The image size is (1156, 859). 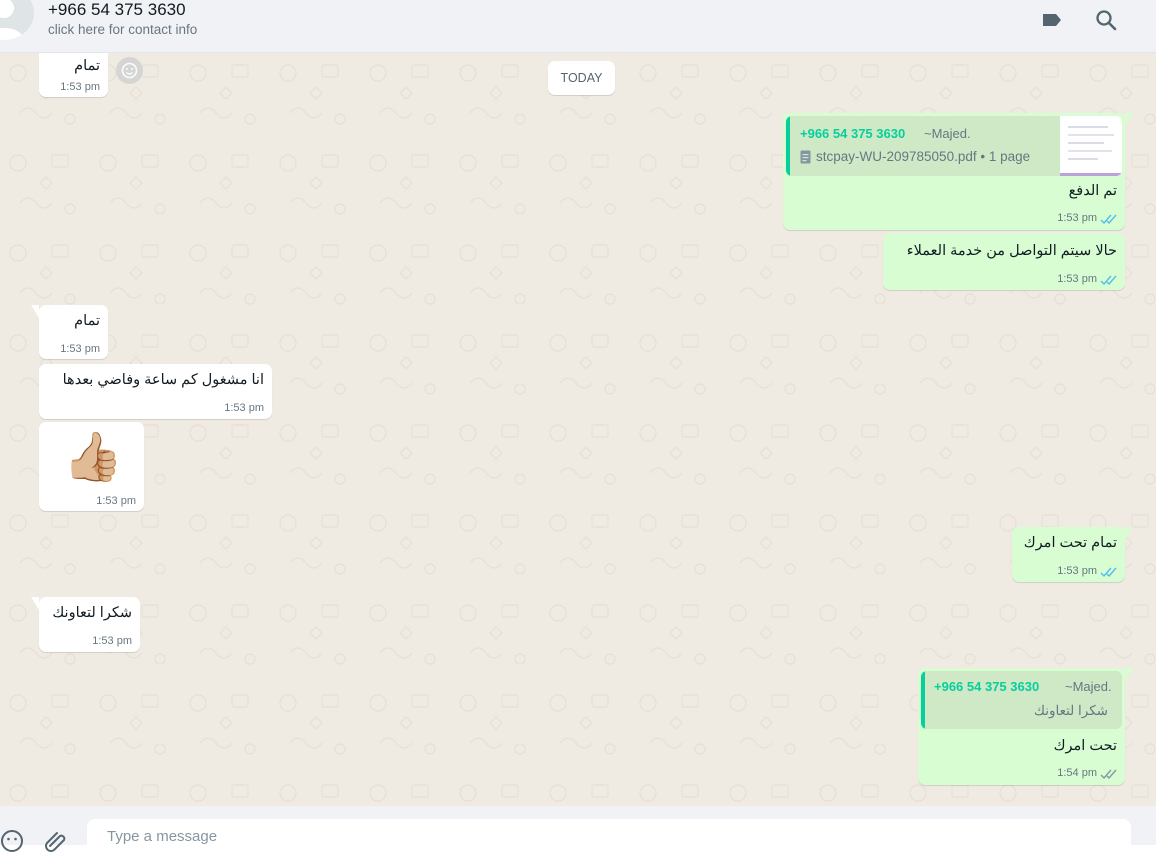 What do you see at coordinates (1070, 543) in the screenshot?
I see `message-text: تمام تحت امرك` at bounding box center [1070, 543].